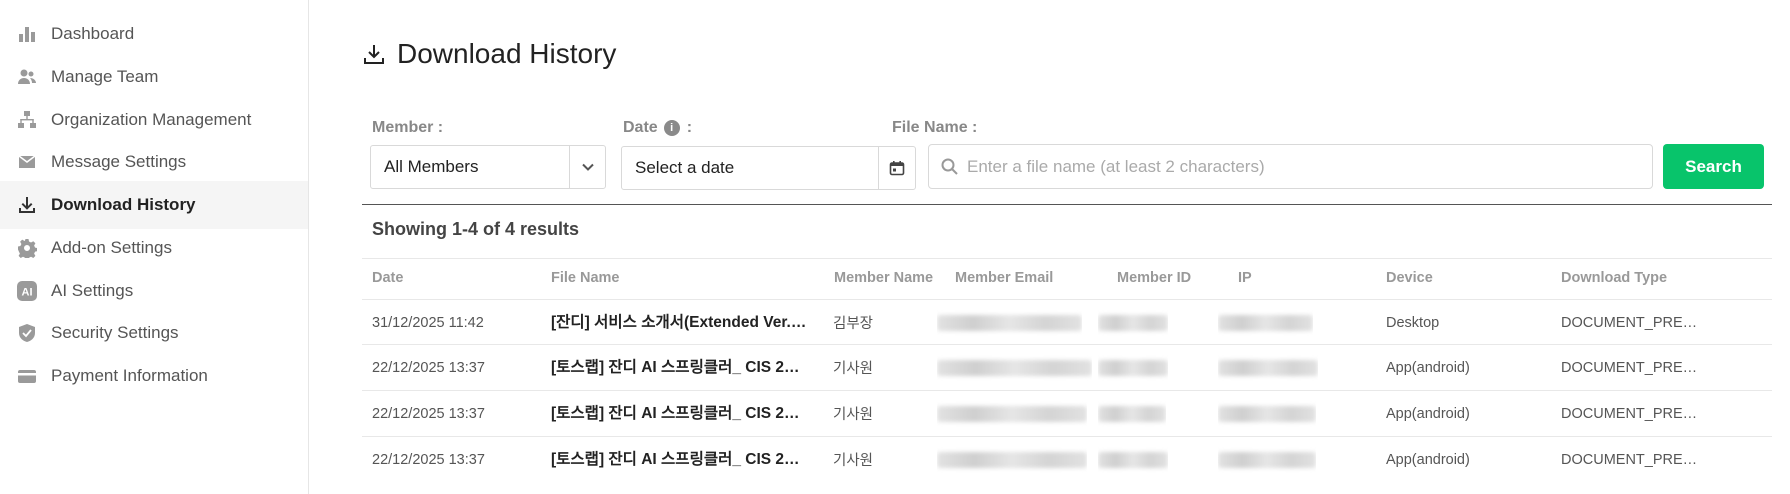  What do you see at coordinates (27, 162) in the screenshot?
I see `envelope-icon` at bounding box center [27, 162].